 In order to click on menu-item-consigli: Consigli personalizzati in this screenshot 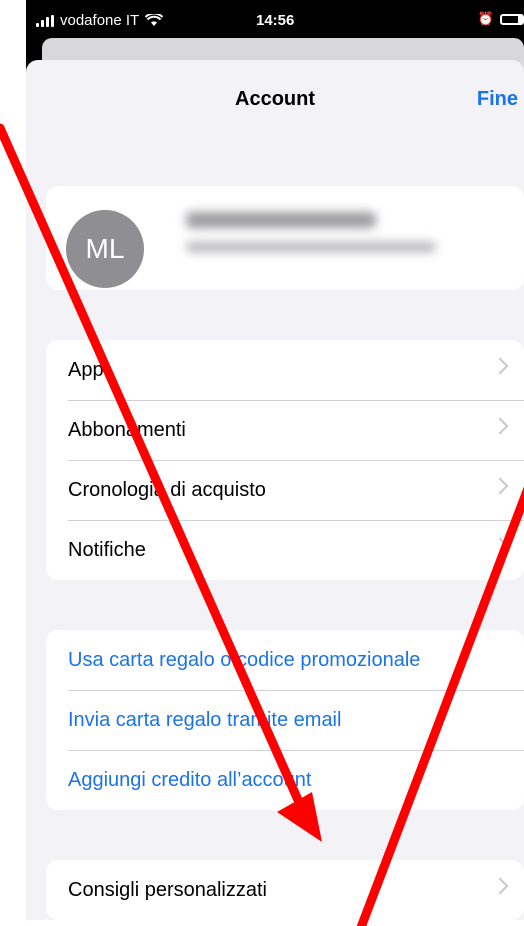, I will do `click(285, 890)`.